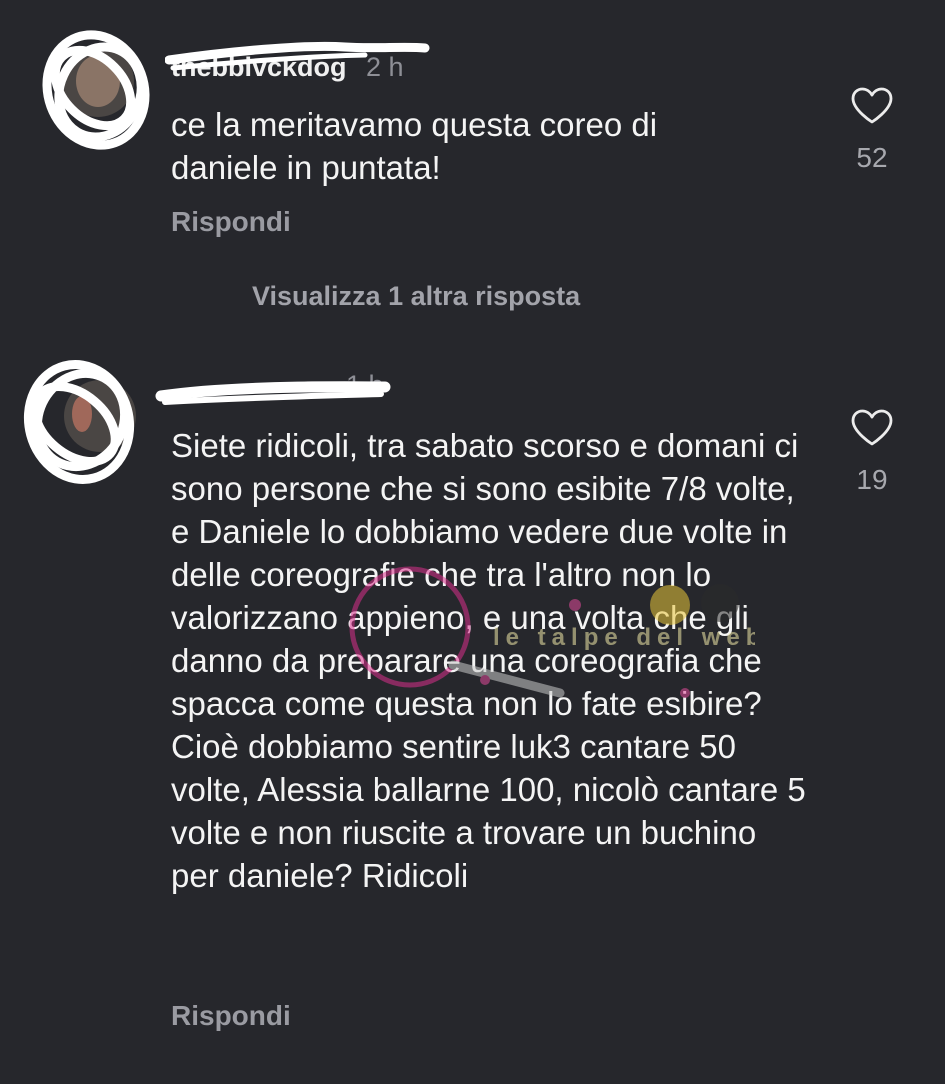  What do you see at coordinates (872, 452) in the screenshot?
I see `like-button: 19` at bounding box center [872, 452].